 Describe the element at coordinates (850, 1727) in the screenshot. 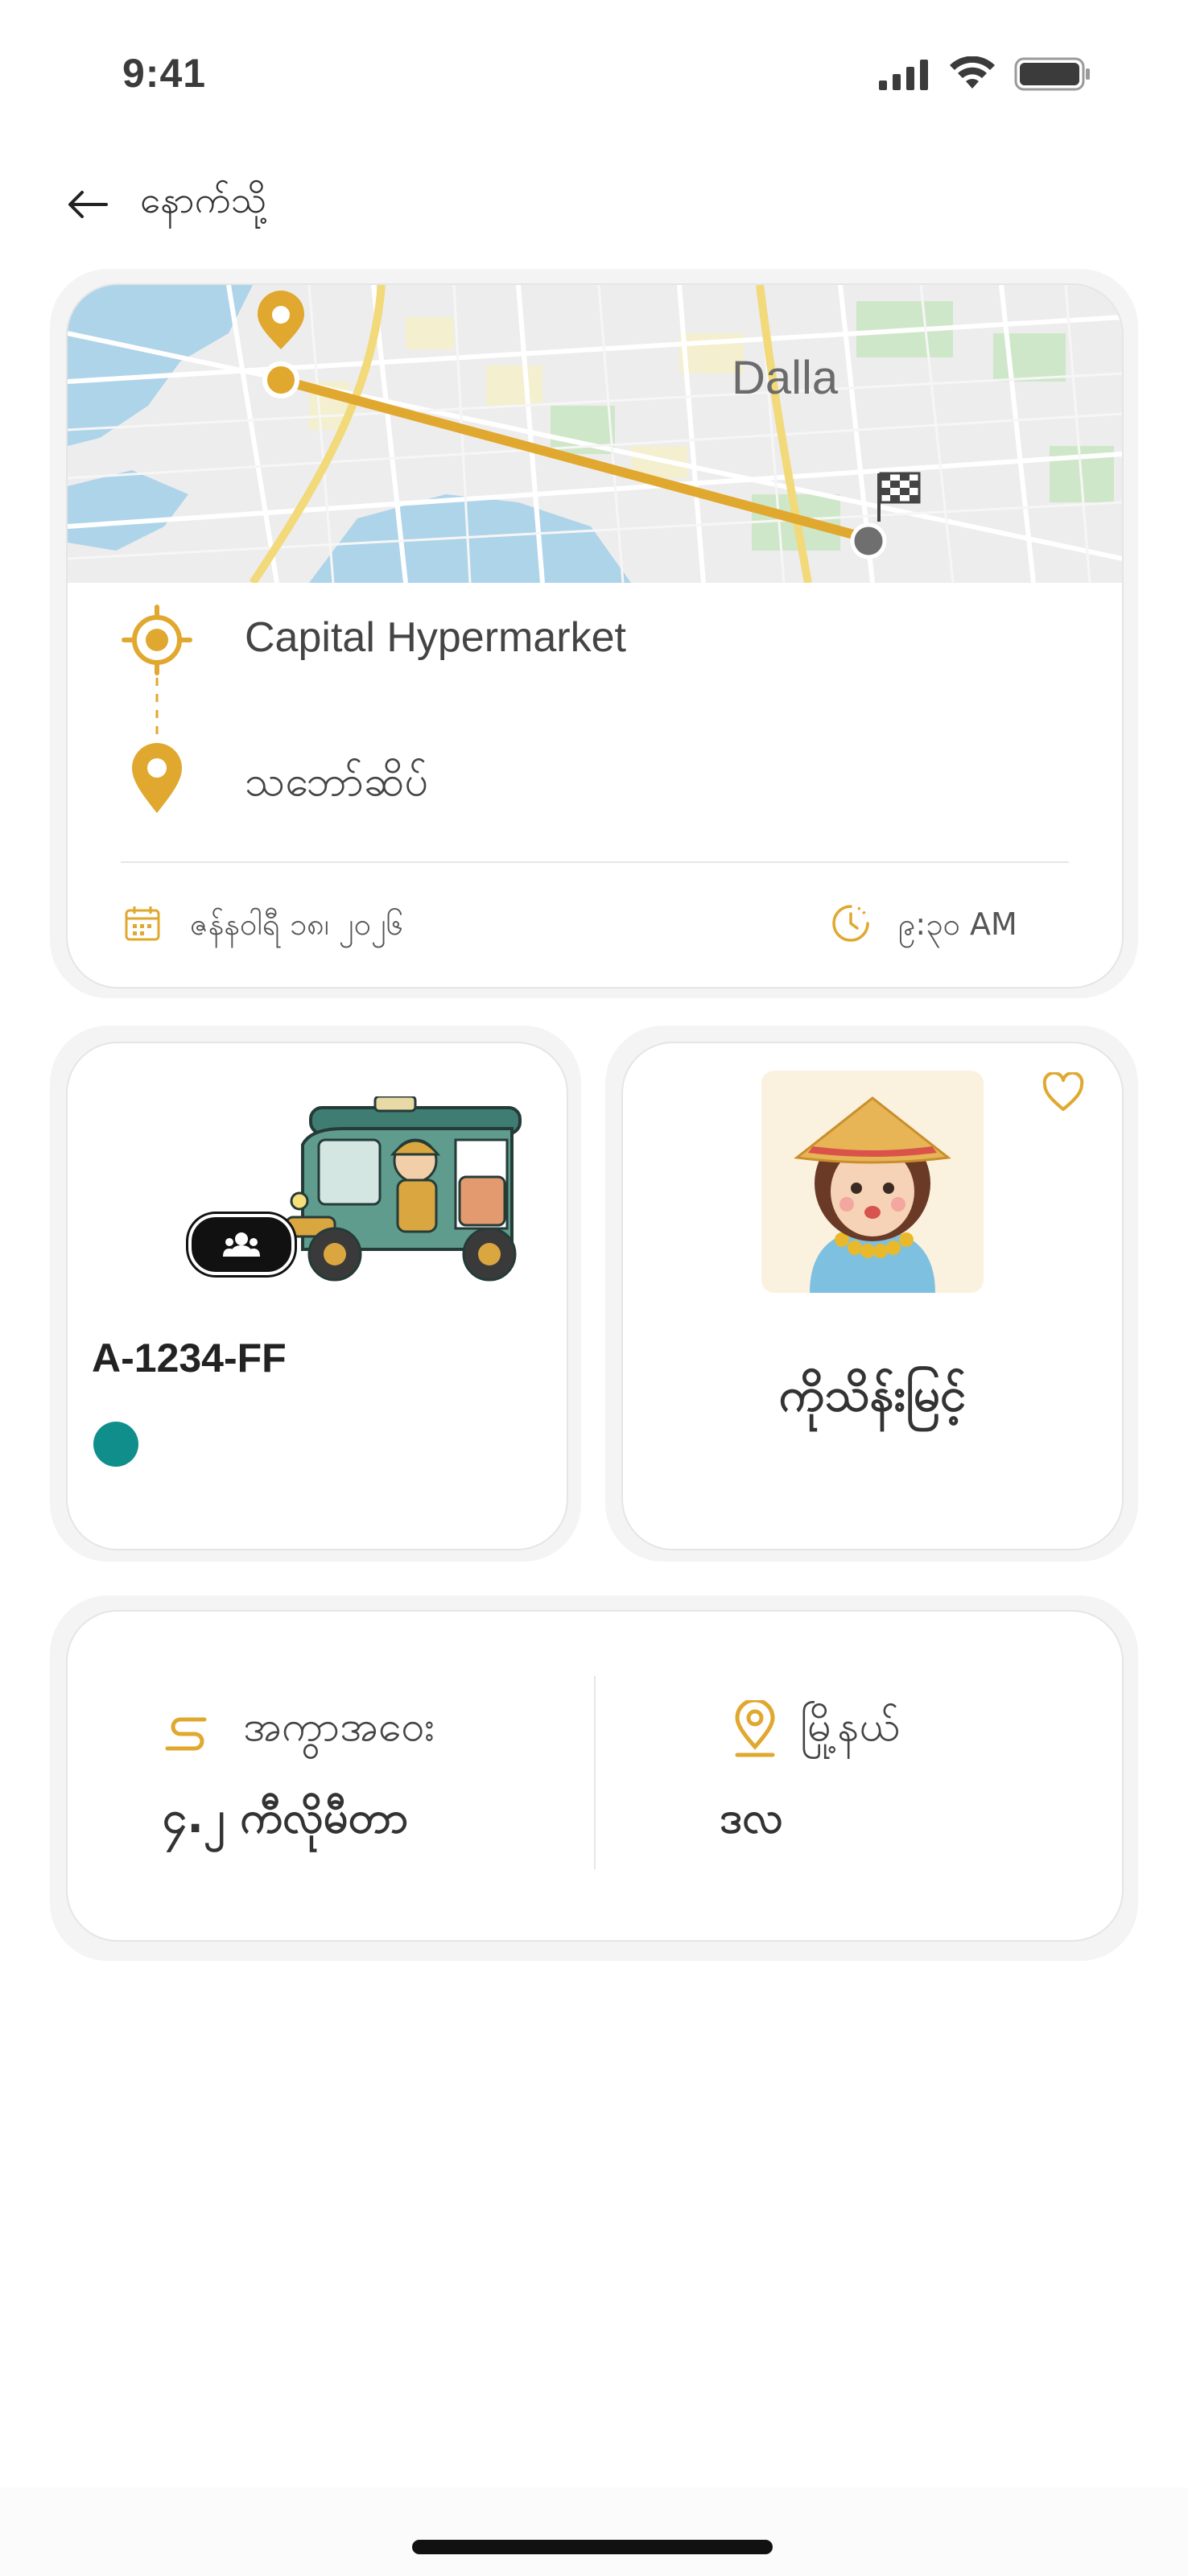

I see `township-label: မြို့နယ်` at that location.